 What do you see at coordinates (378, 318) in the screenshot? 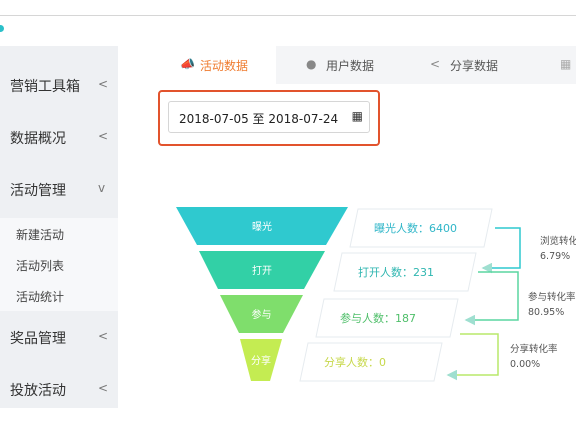
I see `funnel-stage-label: 参与人数：187` at bounding box center [378, 318].